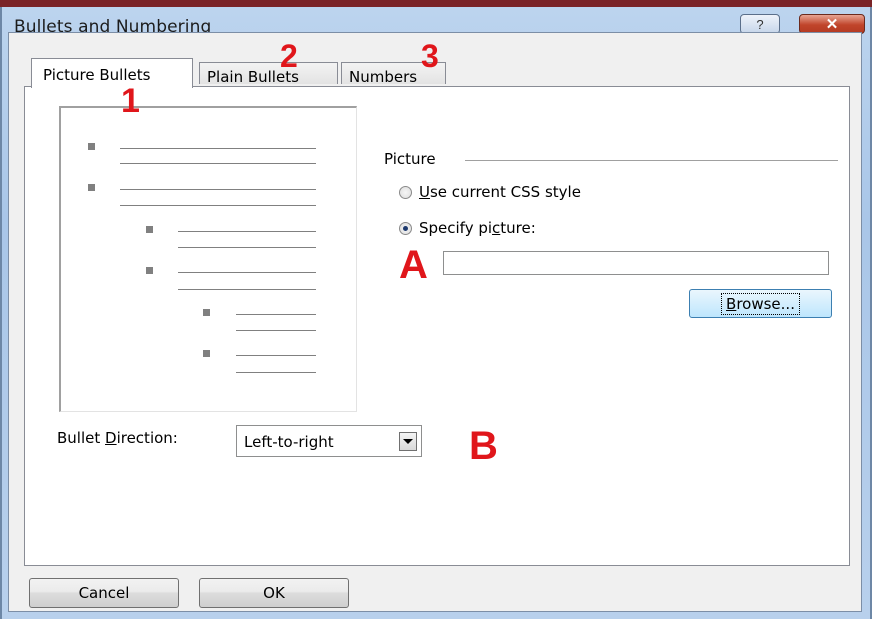  Describe the element at coordinates (117, 438) in the screenshot. I see `bullet-direction-label: Bullet Direction:` at that location.